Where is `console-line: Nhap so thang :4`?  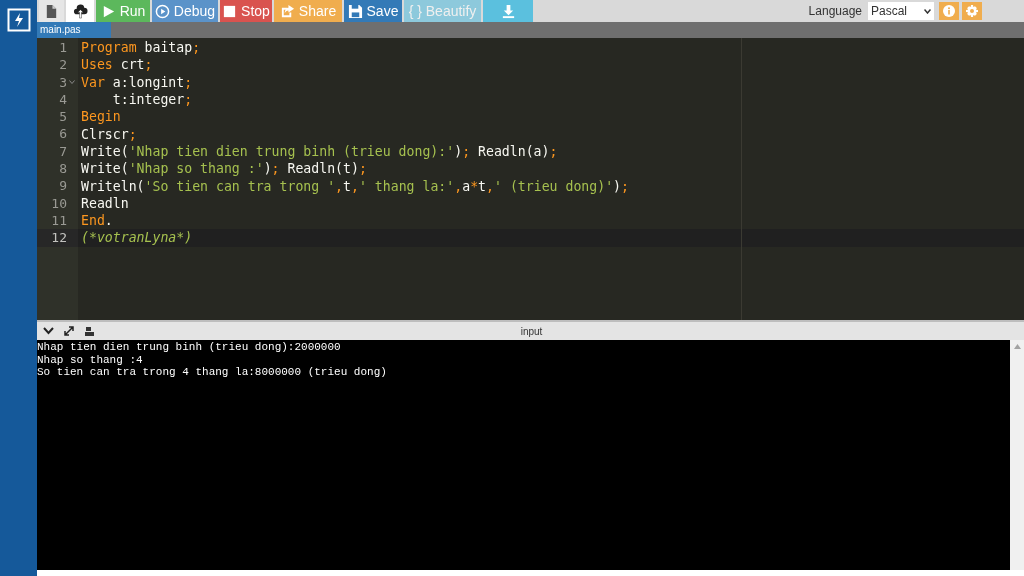 console-line: Nhap so thang :4 is located at coordinates (90, 359).